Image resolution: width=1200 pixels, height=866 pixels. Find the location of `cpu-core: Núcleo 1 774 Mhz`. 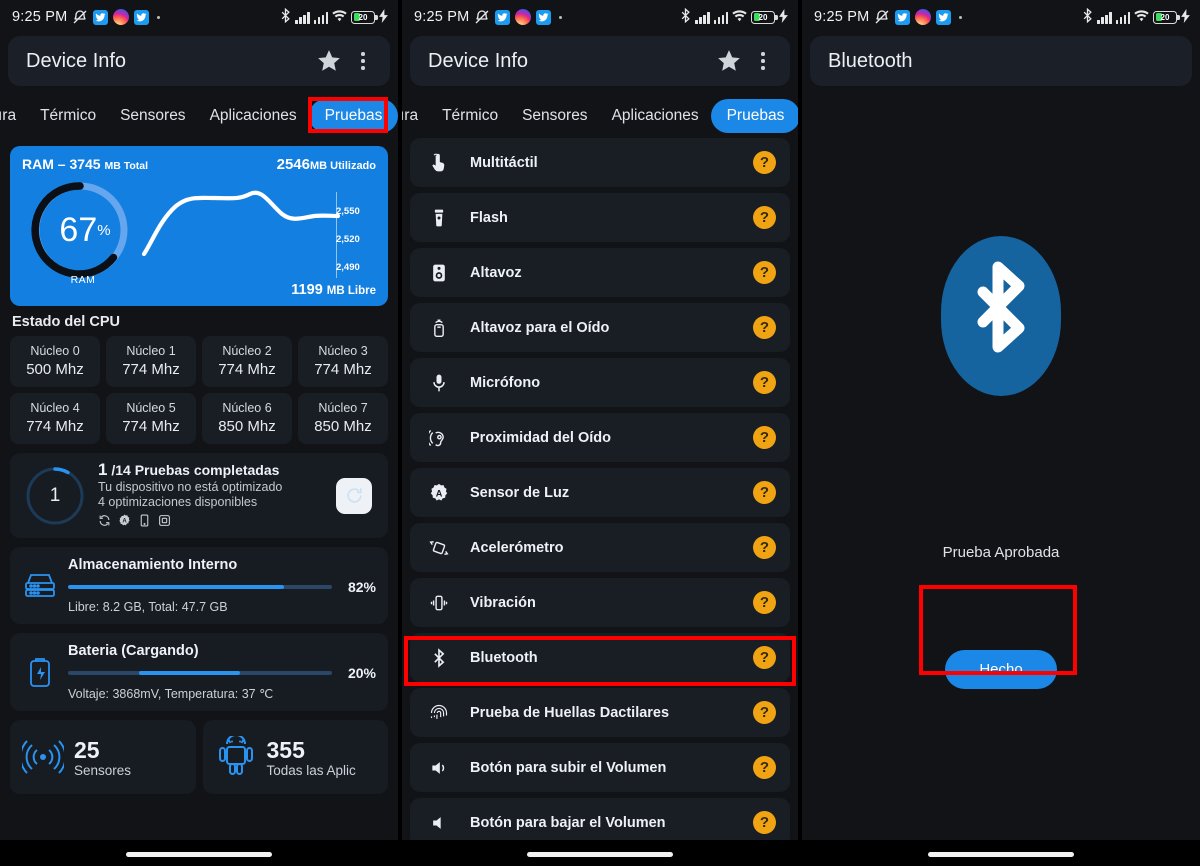

cpu-core: Núcleo 1 774 Mhz is located at coordinates (151, 361).